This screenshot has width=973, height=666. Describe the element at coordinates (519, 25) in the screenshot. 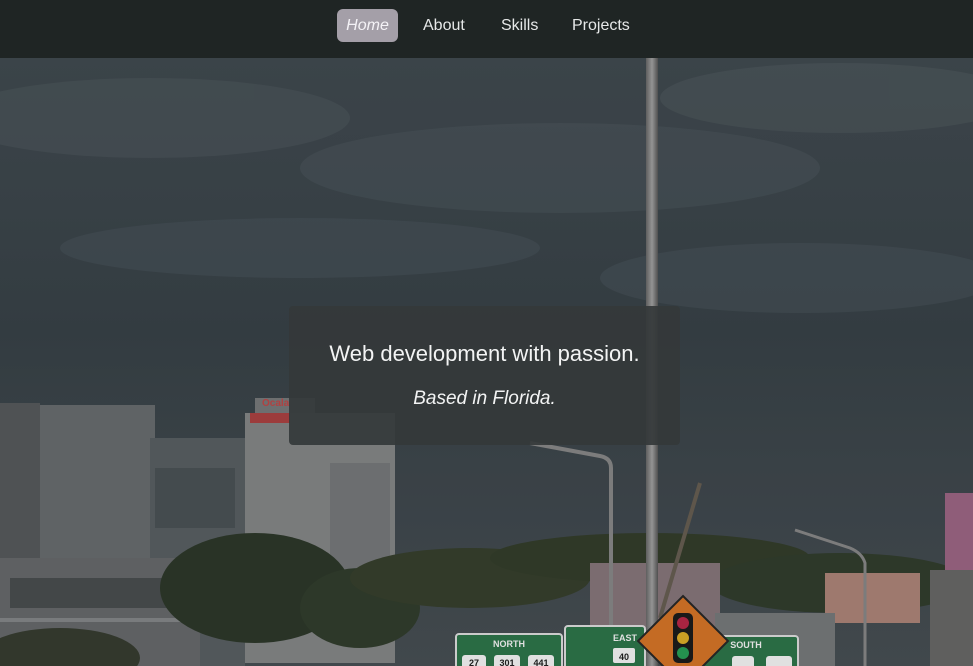

I see `nav-link-skills: Skills` at that location.